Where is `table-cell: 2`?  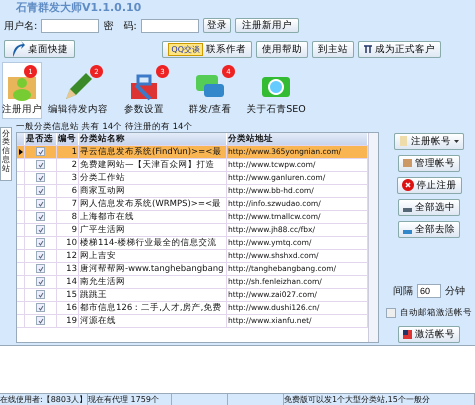 table-cell: 2 is located at coordinates (68, 164).